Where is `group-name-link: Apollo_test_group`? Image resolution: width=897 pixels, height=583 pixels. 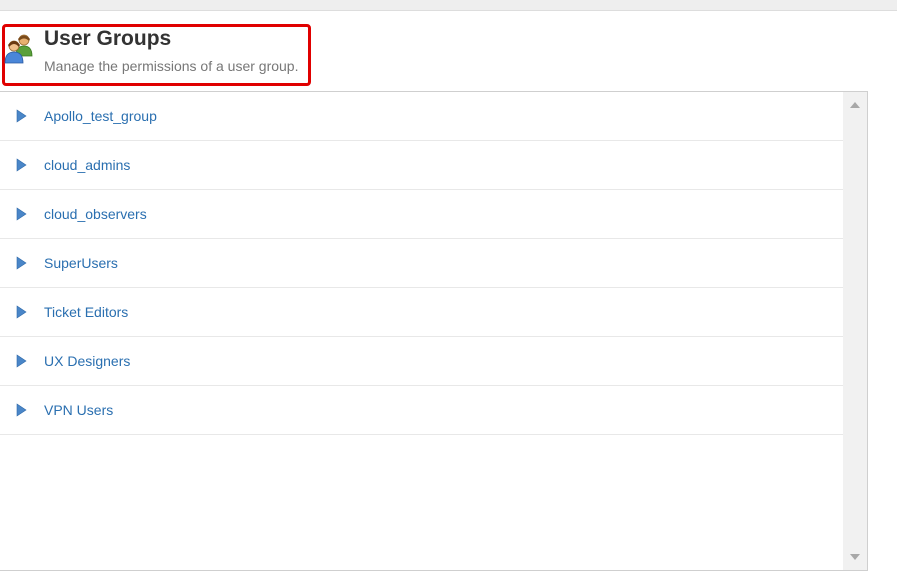 group-name-link: Apollo_test_group is located at coordinates (100, 116).